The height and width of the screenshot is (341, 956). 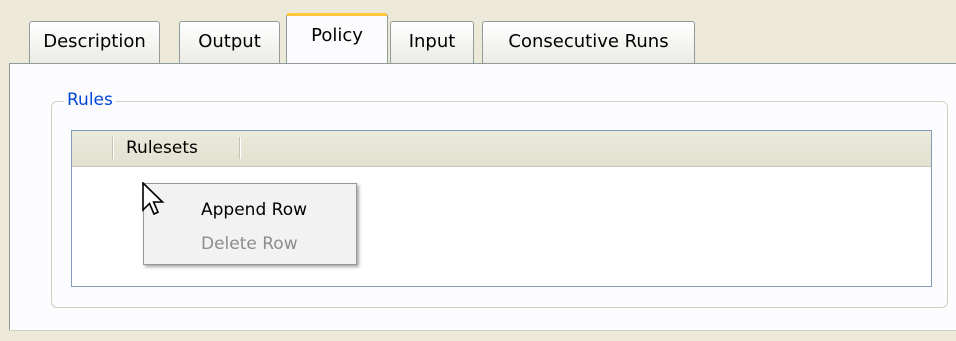 What do you see at coordinates (250, 224) in the screenshot?
I see `context-menu: Append Row Delete Row` at bounding box center [250, 224].